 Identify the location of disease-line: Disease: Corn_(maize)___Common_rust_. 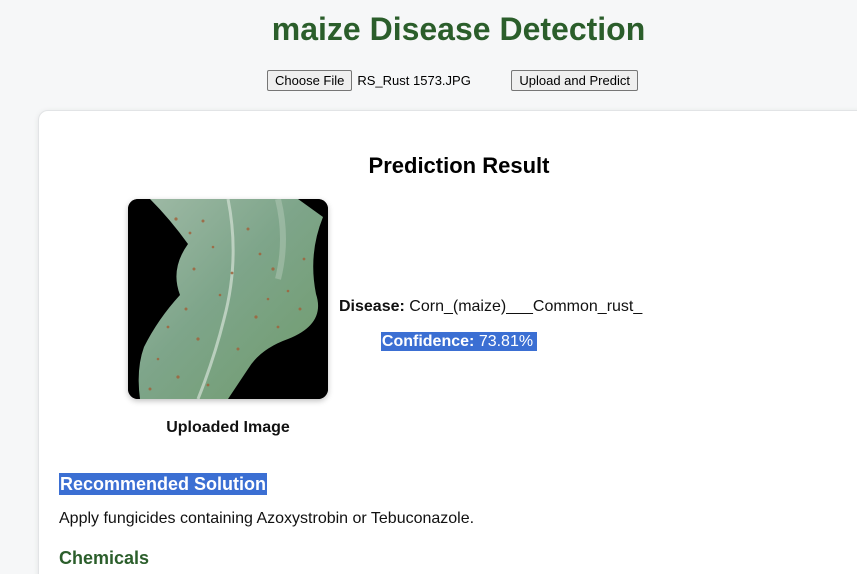
(490, 307).